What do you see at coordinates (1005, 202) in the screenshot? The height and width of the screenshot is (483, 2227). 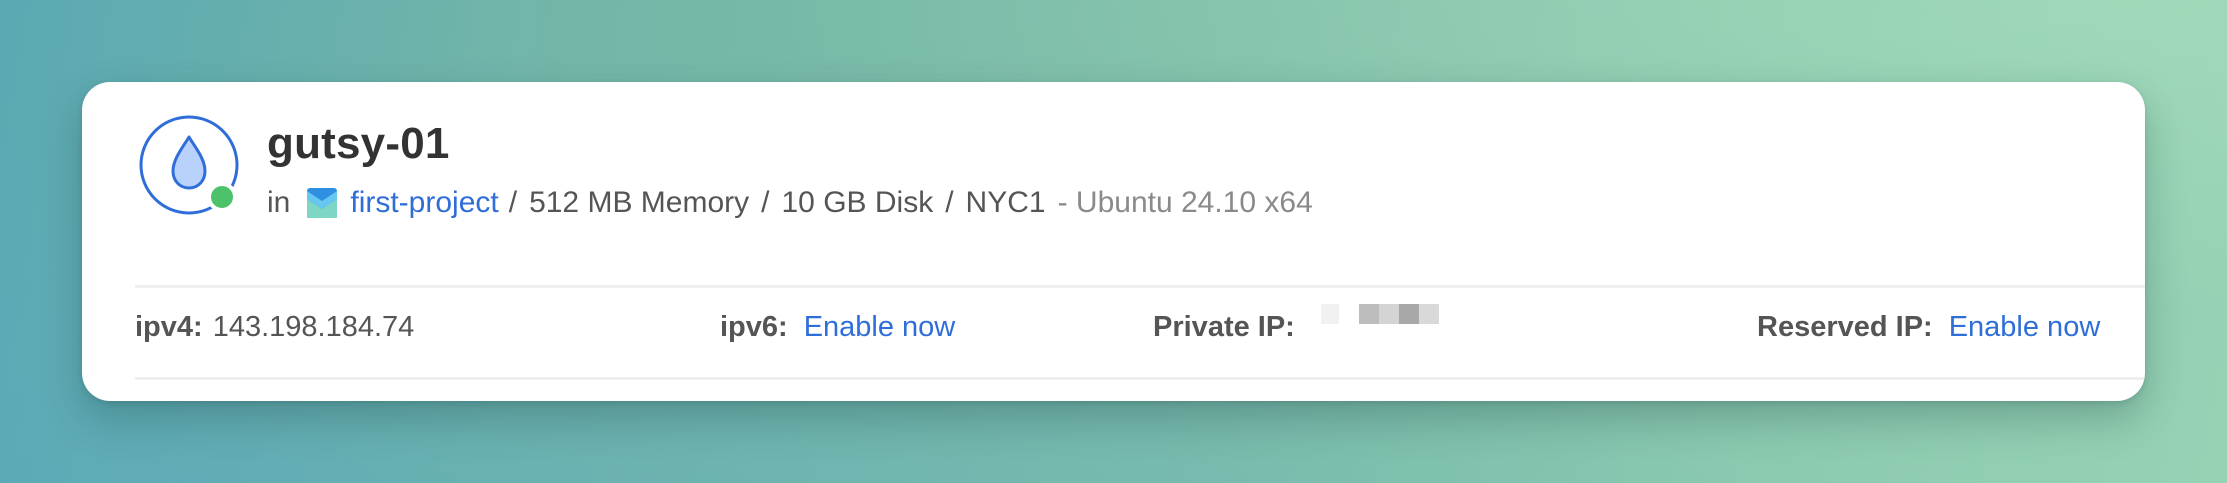 I see `region: NYC1` at bounding box center [1005, 202].